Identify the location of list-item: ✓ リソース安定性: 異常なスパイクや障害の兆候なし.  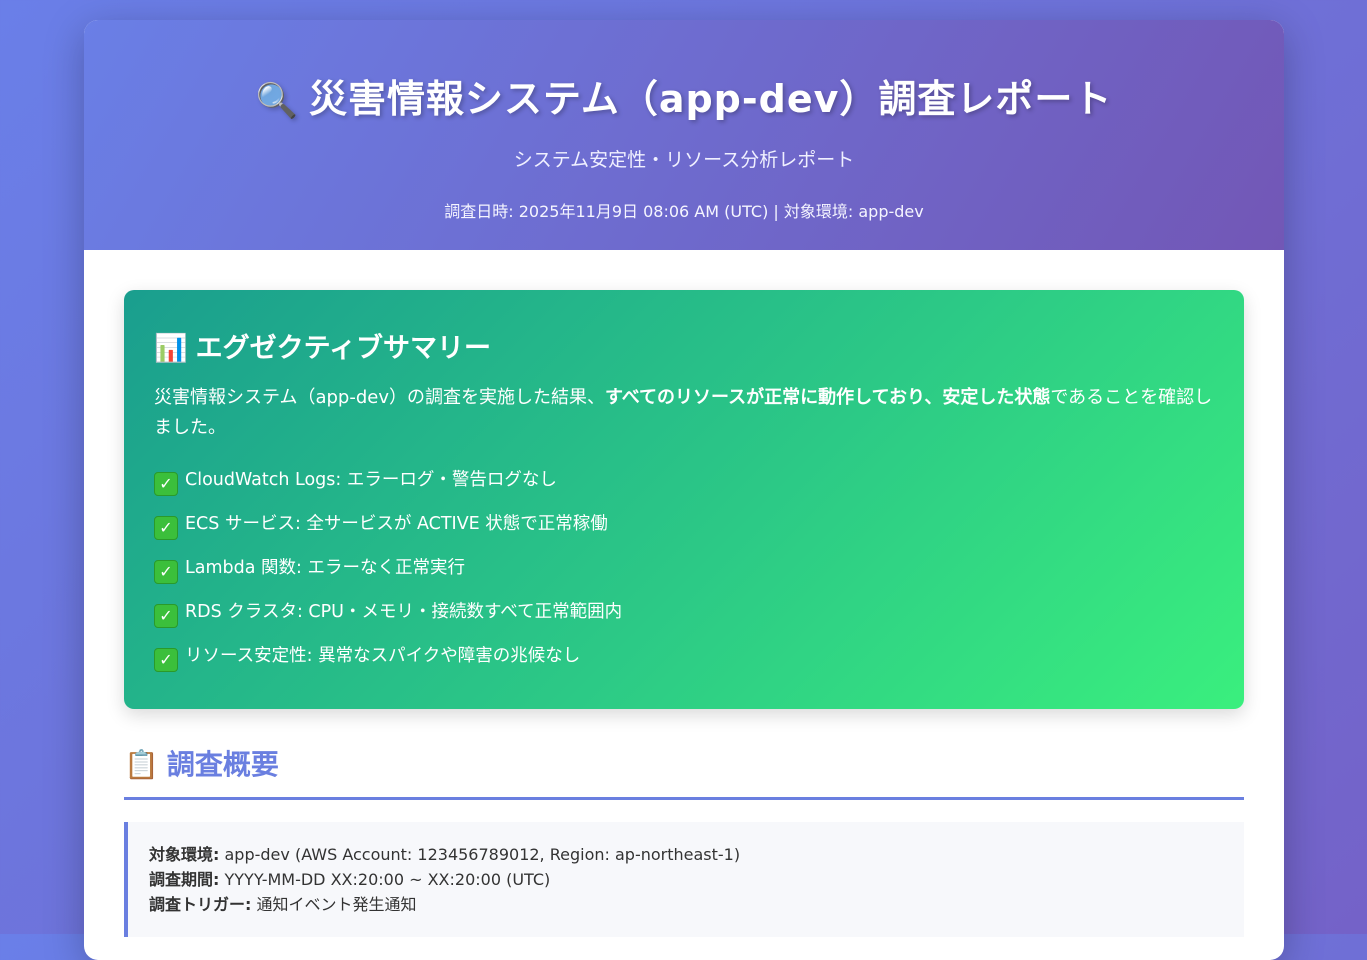
(684, 663).